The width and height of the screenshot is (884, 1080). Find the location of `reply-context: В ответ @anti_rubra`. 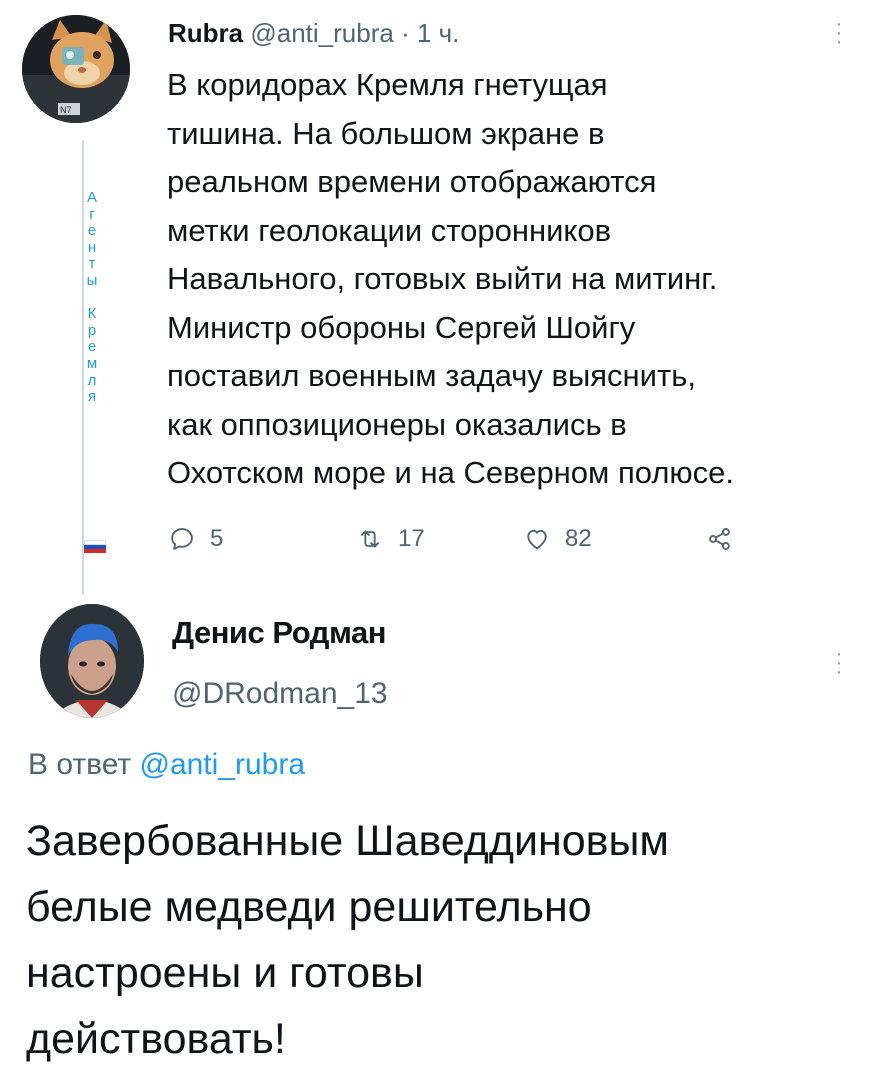

reply-context: В ответ @anti_rubra is located at coordinates (166, 765).